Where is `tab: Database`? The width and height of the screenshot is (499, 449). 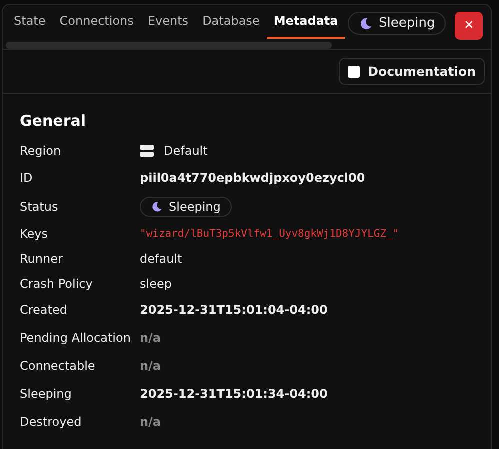
tab: Database is located at coordinates (231, 22).